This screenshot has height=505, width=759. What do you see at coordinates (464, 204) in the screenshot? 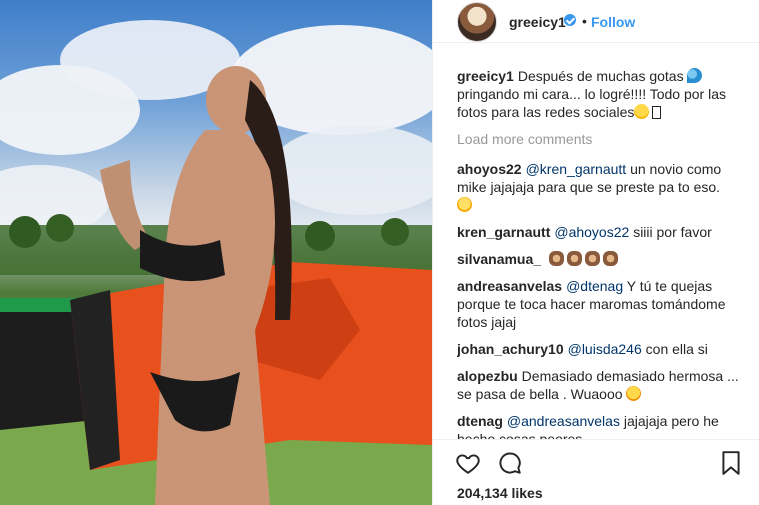
I see `laughing-face-icon` at bounding box center [464, 204].